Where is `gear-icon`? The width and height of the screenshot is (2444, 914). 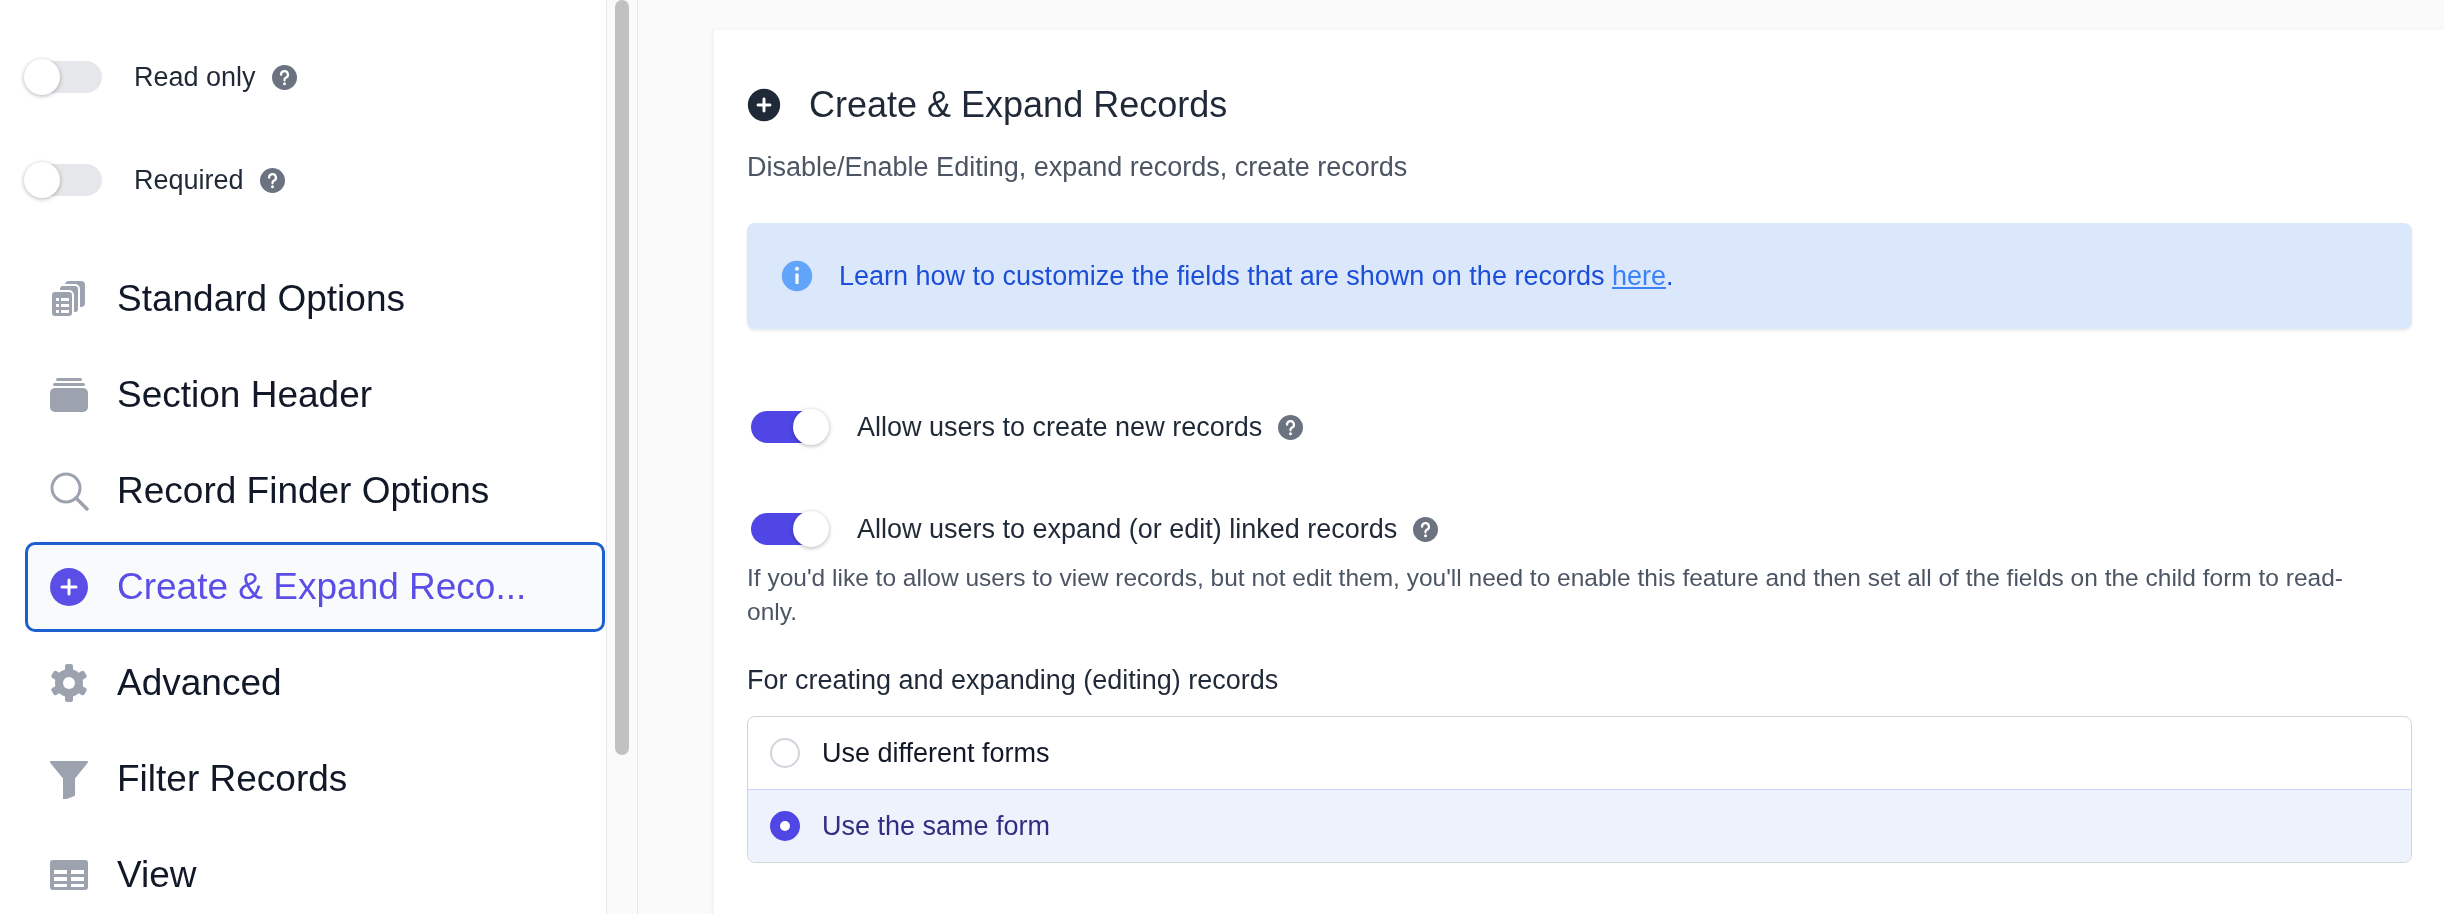 gear-icon is located at coordinates (69, 683).